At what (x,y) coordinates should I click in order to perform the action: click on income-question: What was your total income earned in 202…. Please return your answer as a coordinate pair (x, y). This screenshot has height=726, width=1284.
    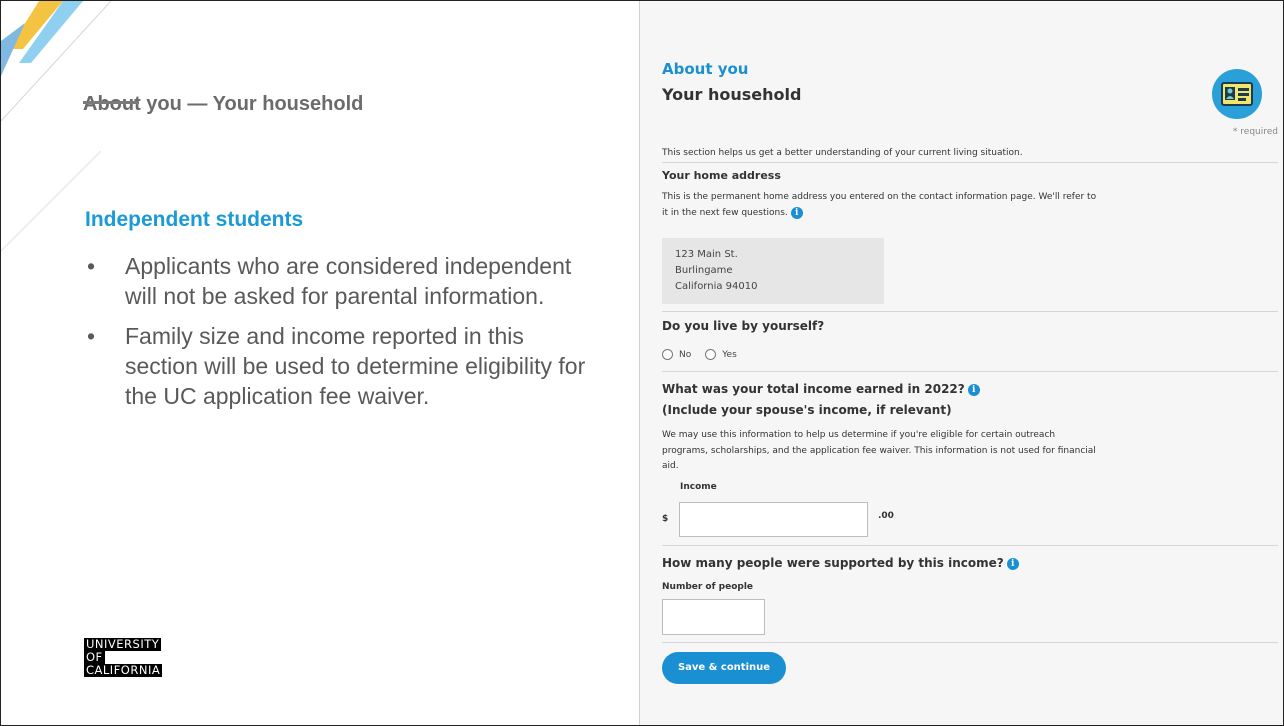
    Looking at the image, I should click on (821, 389).